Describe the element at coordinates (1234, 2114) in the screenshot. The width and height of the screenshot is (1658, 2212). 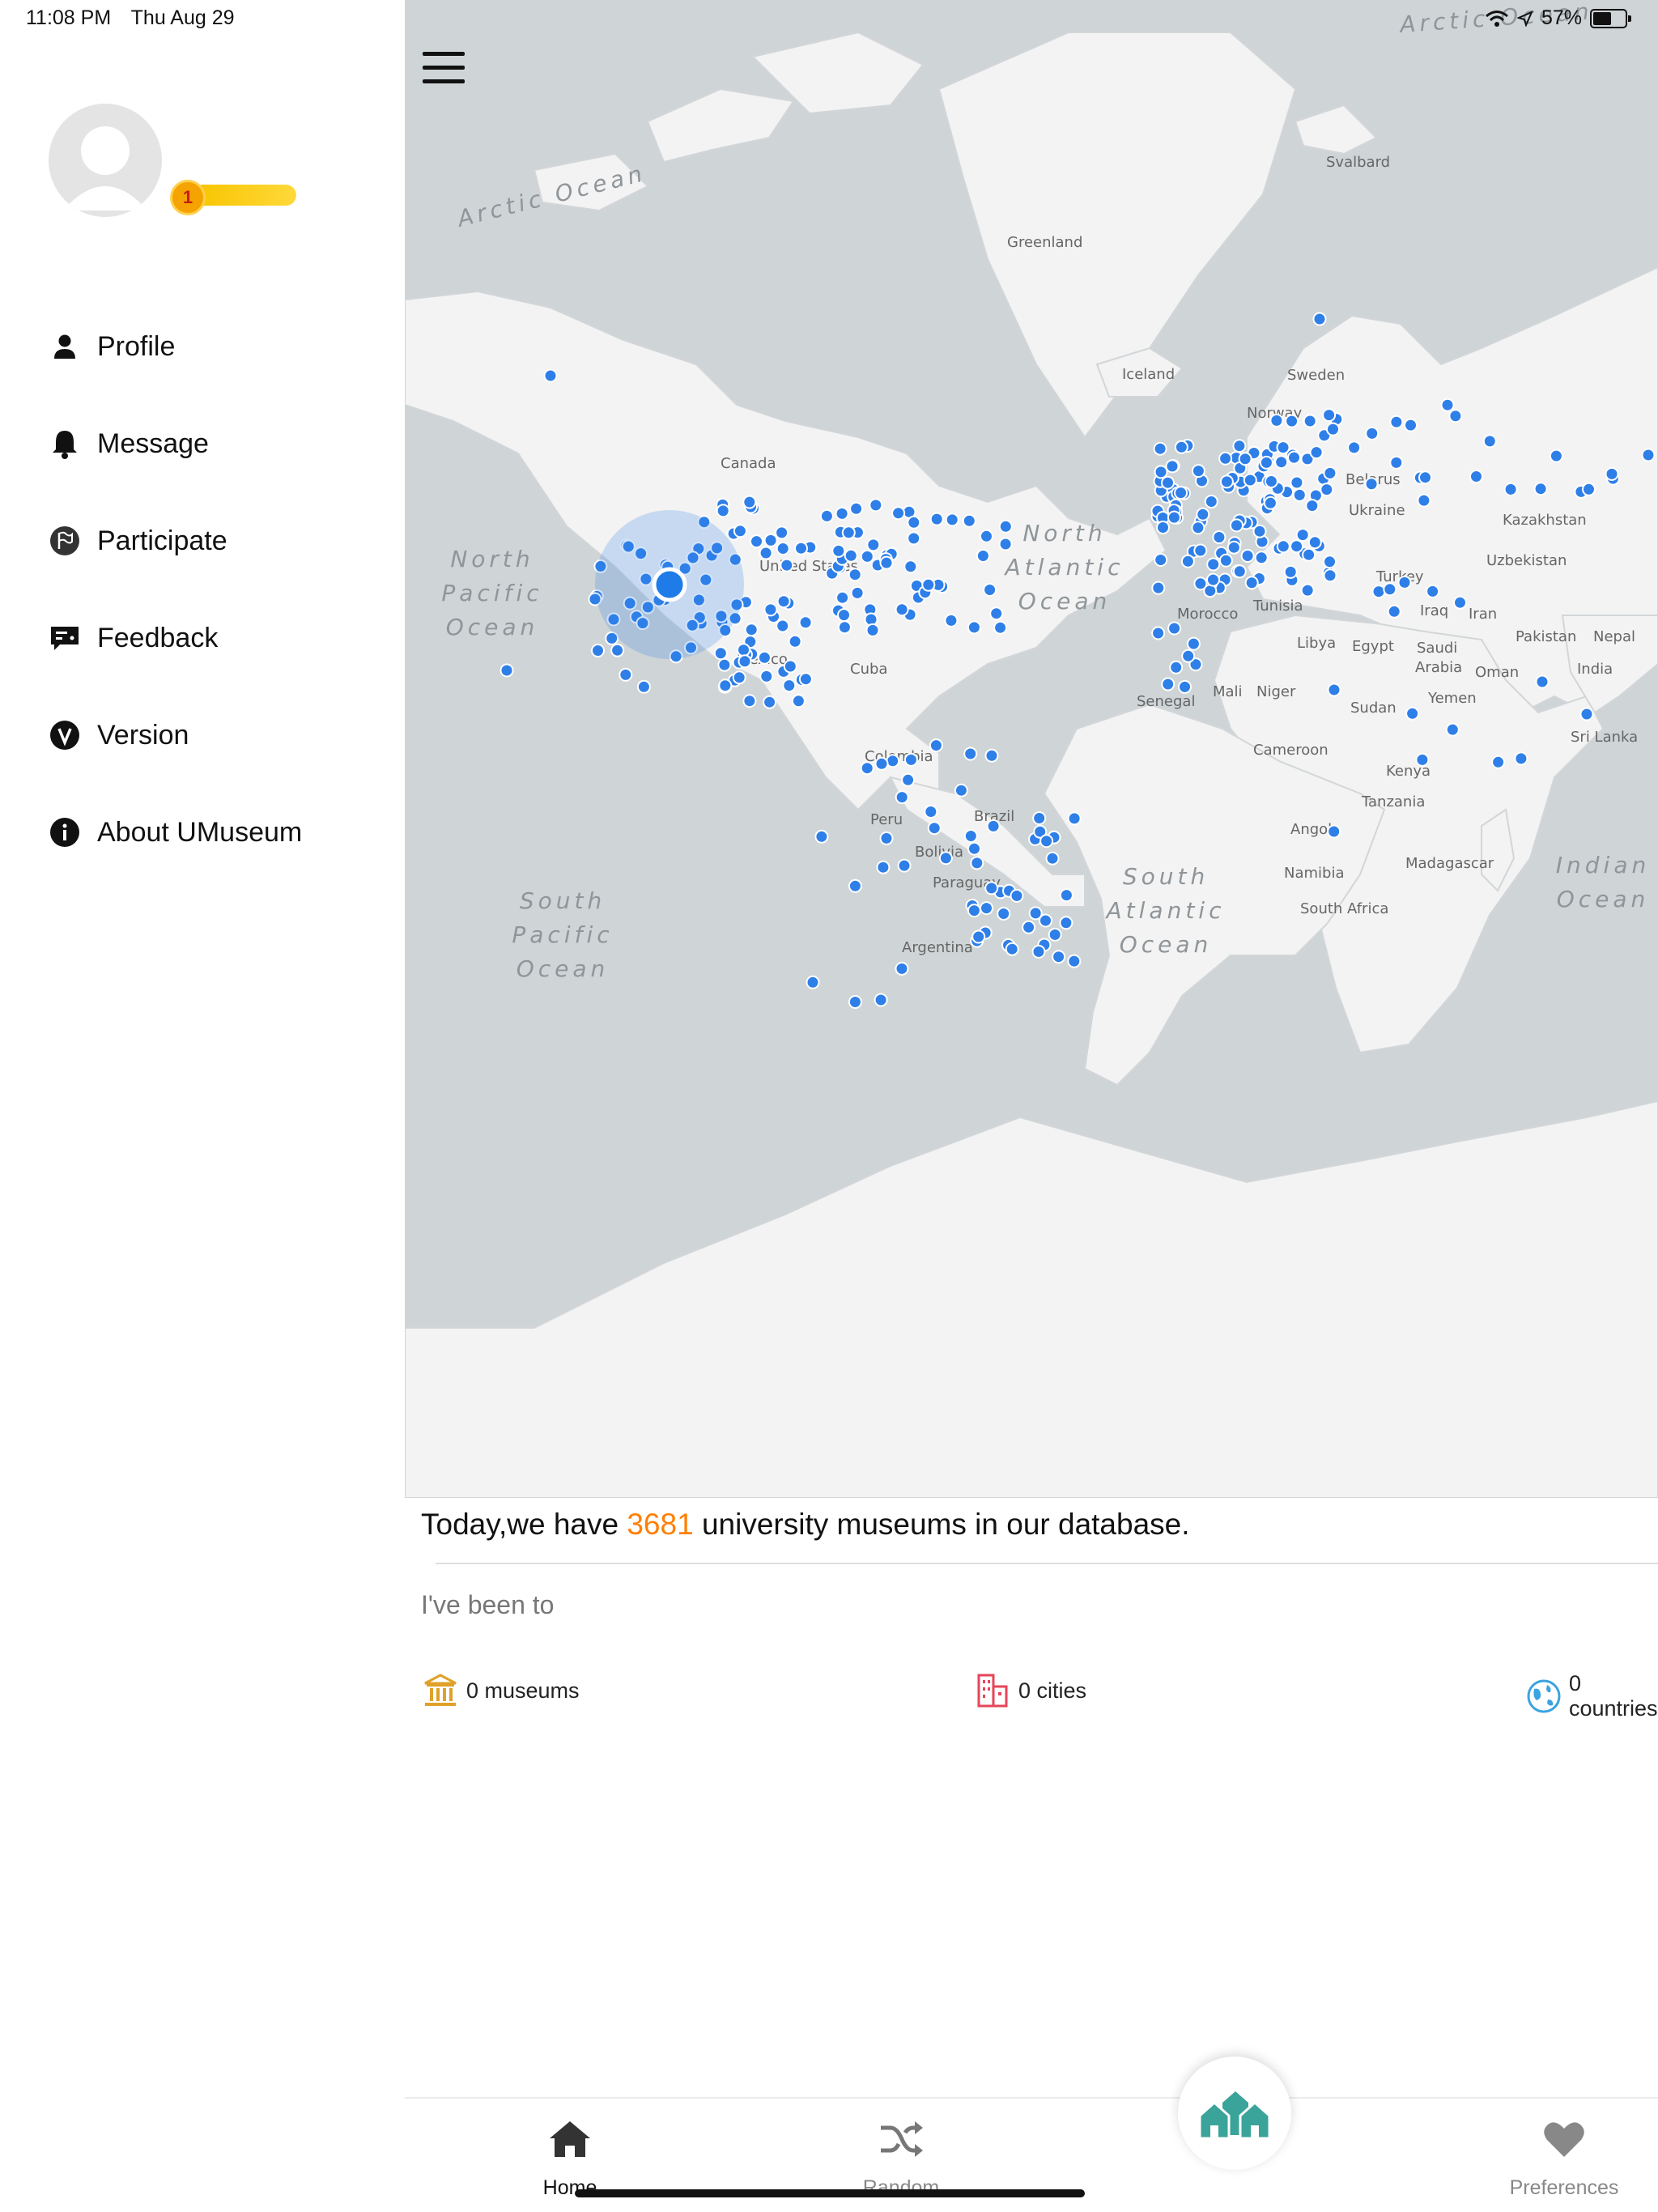
I see `center-home-fab` at that location.